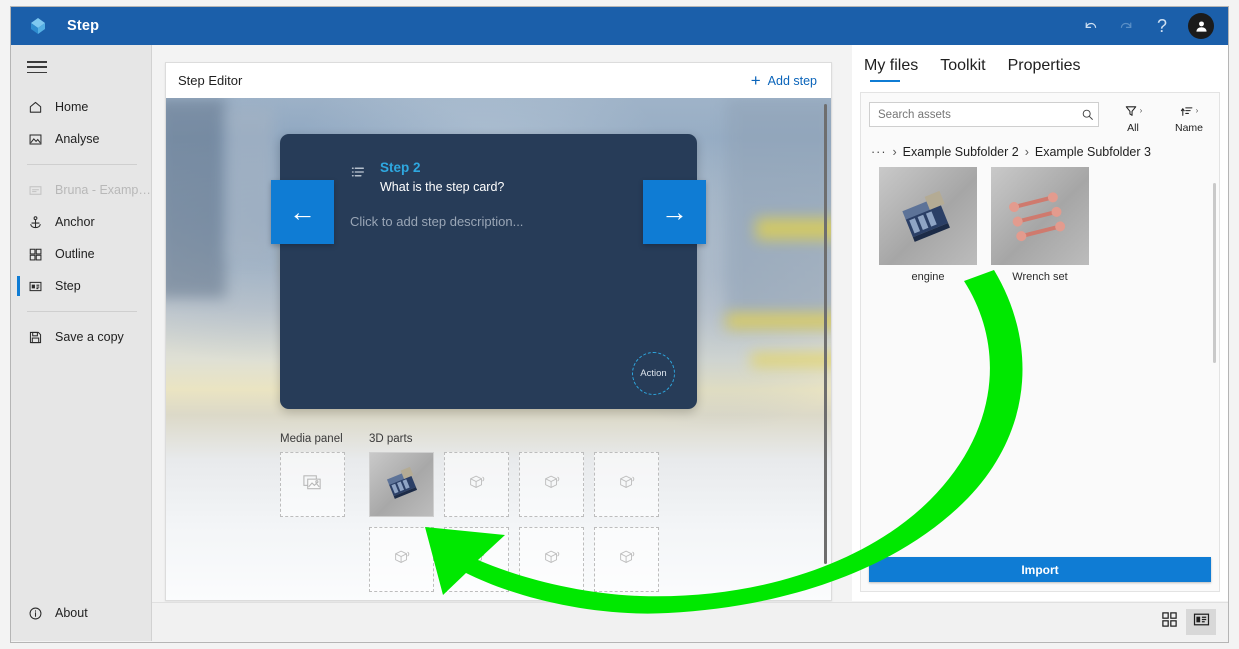 This screenshot has height=649, width=1239. I want to click on image-placeholder-icon, so click(312, 485).